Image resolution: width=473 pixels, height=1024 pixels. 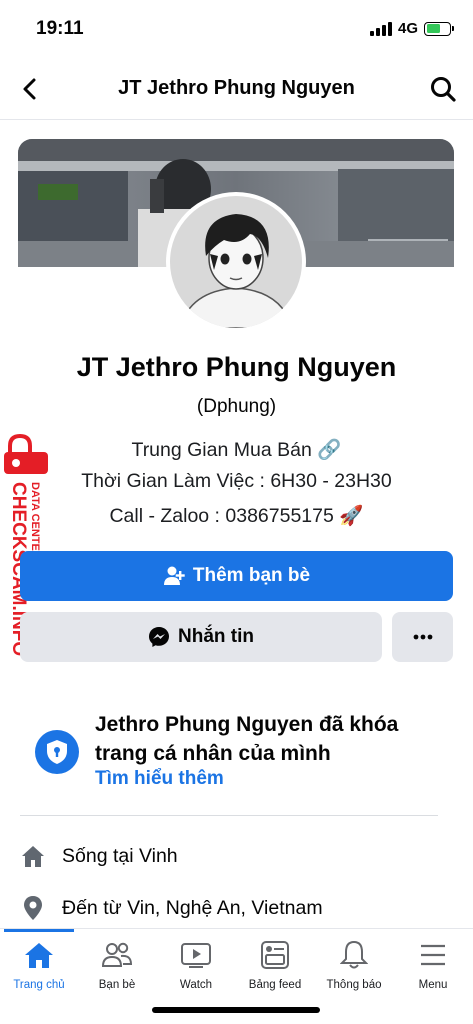 What do you see at coordinates (39, 930) in the screenshot?
I see `active-tab-indicator` at bounding box center [39, 930].